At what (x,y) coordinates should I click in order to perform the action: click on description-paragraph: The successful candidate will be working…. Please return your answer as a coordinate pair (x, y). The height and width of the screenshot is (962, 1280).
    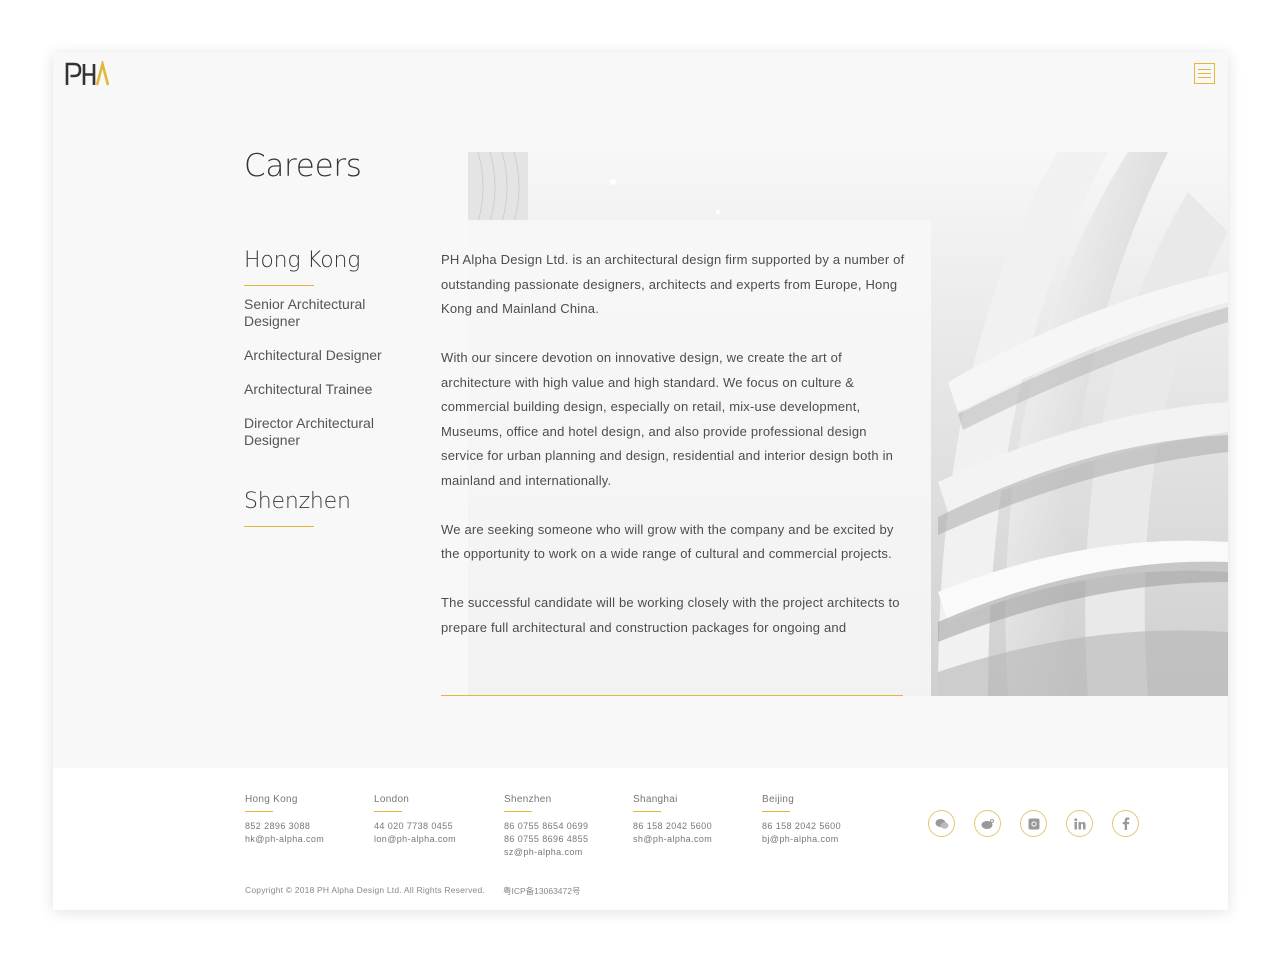
    Looking at the image, I should click on (670, 615).